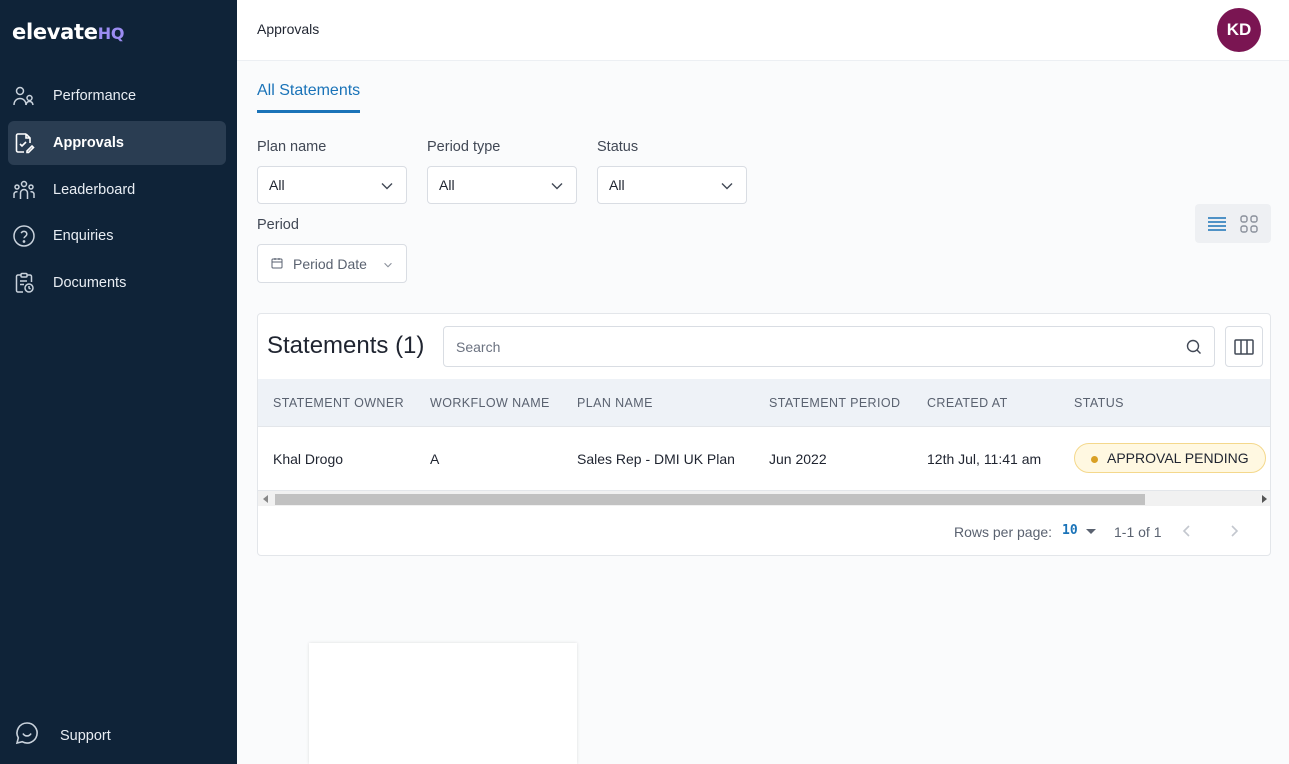  I want to click on cell-period: Jun 2022, so click(798, 459).